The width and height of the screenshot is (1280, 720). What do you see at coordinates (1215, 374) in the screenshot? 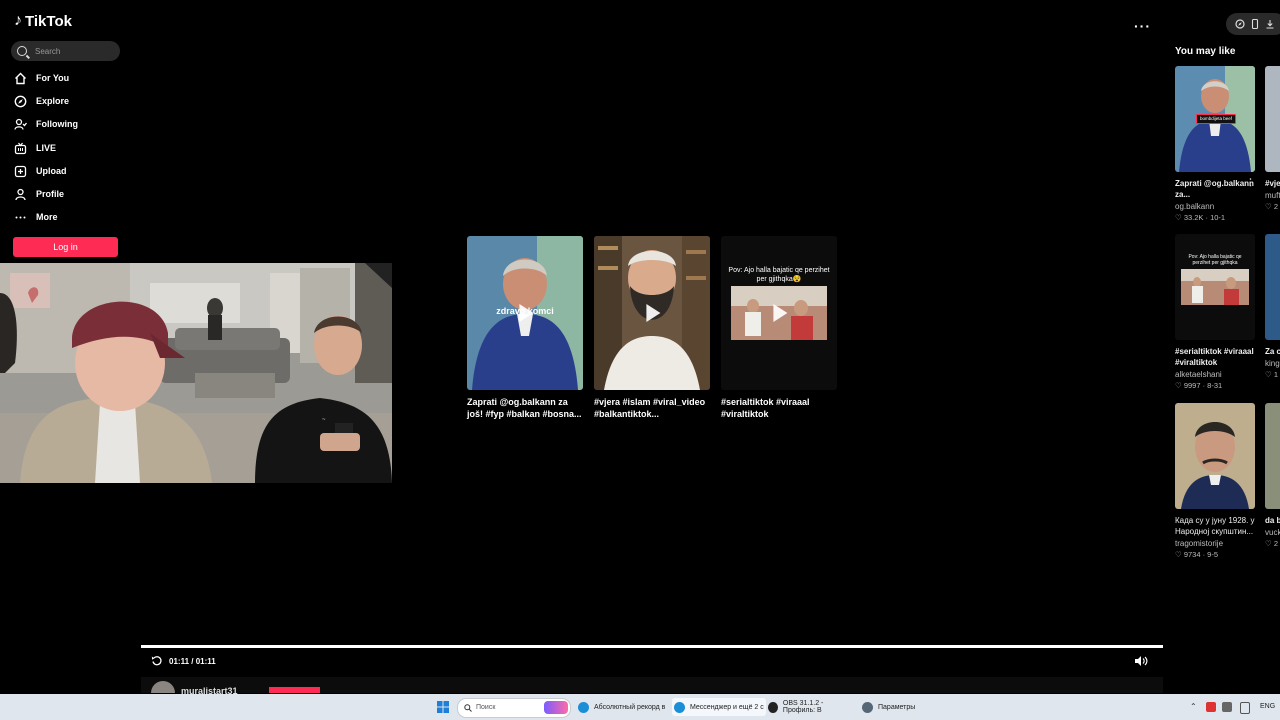
I see `recommended-author: alketaelshani` at bounding box center [1215, 374].